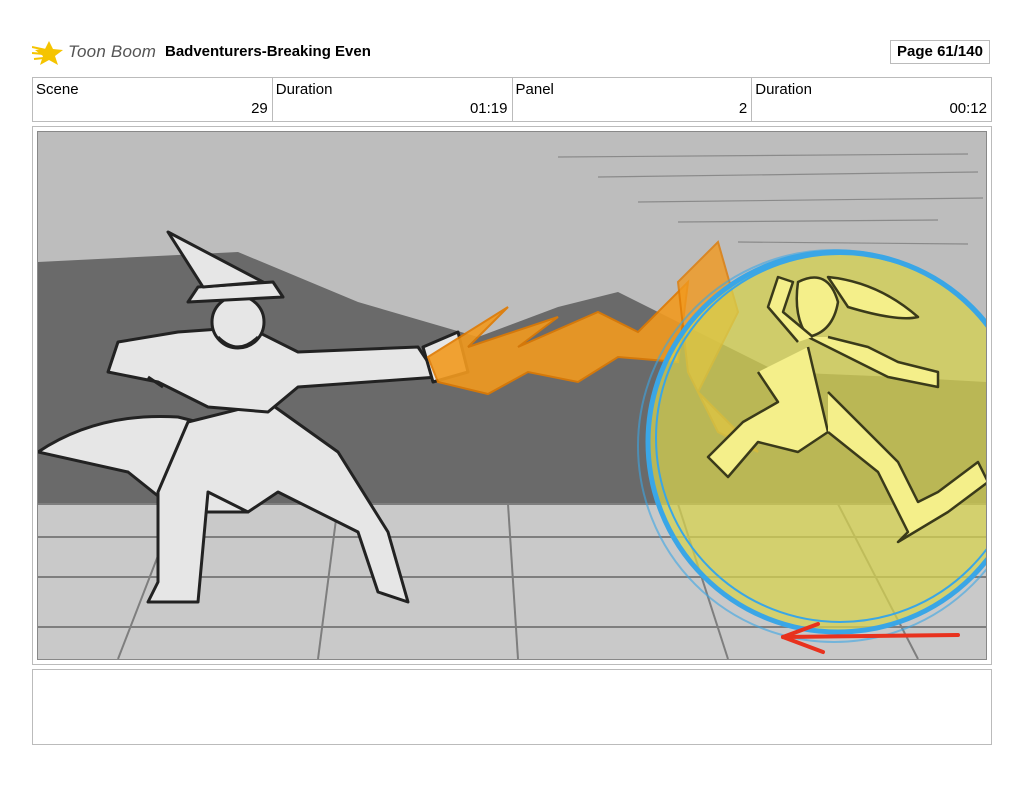 Image resolution: width=1024 pixels, height=791 pixels. What do you see at coordinates (534, 89) in the screenshot?
I see `panel-label: Panel` at bounding box center [534, 89].